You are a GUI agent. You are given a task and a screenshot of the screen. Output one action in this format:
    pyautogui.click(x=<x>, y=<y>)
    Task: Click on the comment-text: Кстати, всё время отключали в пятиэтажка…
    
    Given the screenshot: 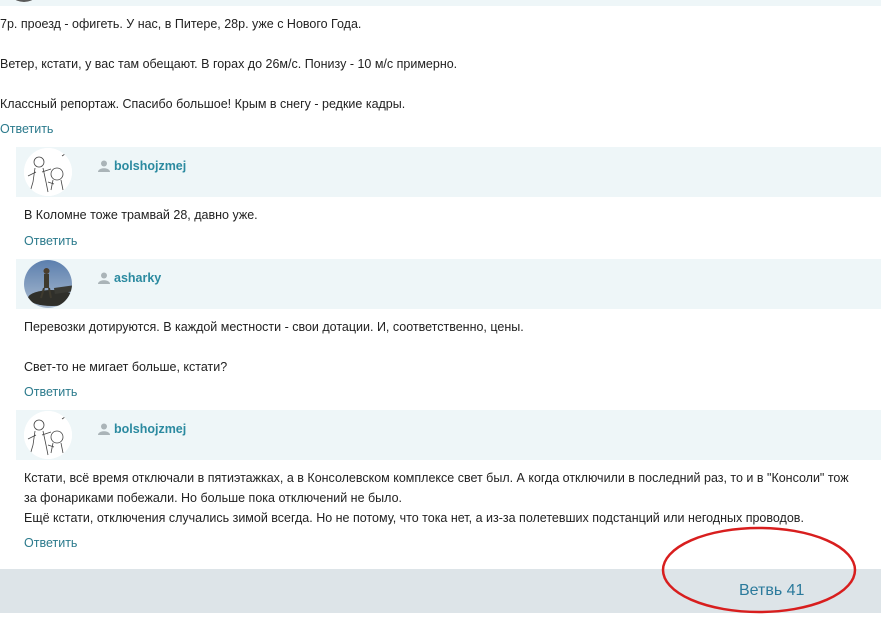 What is the action you would take?
    pyautogui.click(x=436, y=478)
    